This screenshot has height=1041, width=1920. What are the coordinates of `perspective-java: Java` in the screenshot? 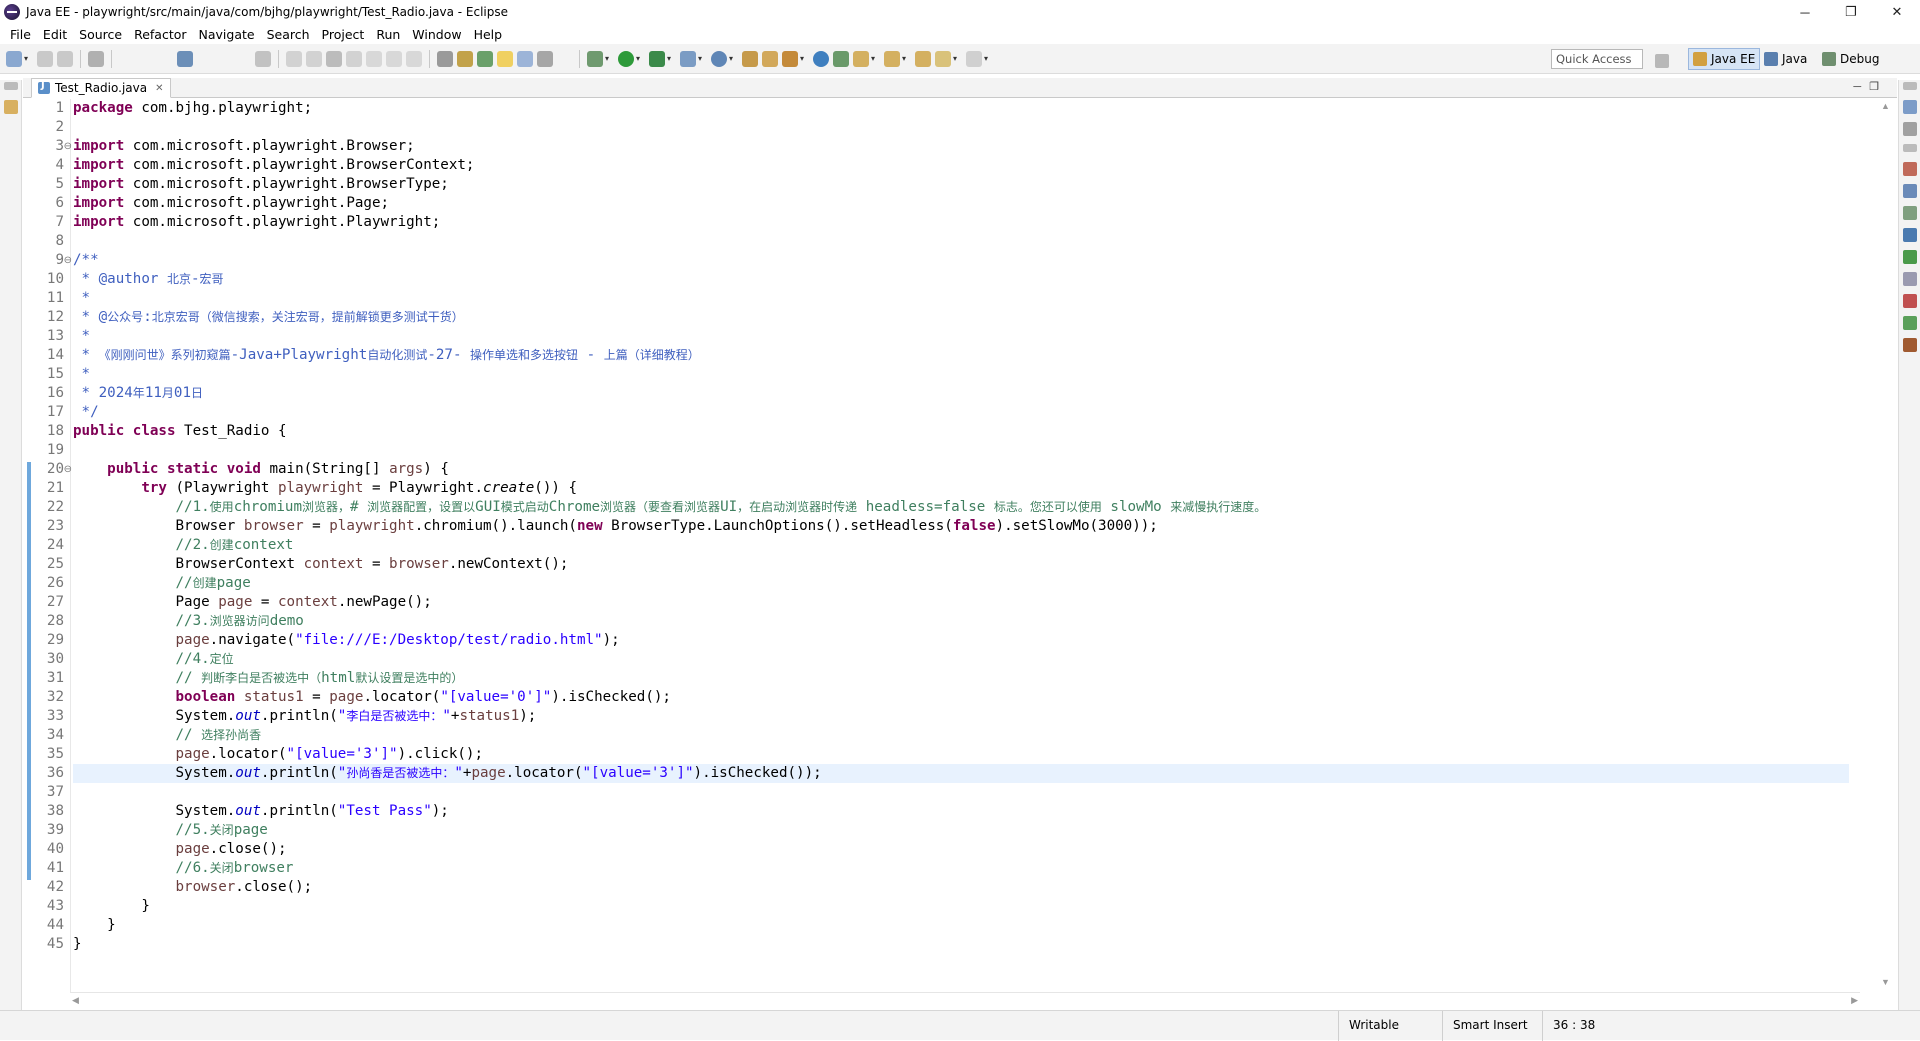 It's located at (1785, 59).